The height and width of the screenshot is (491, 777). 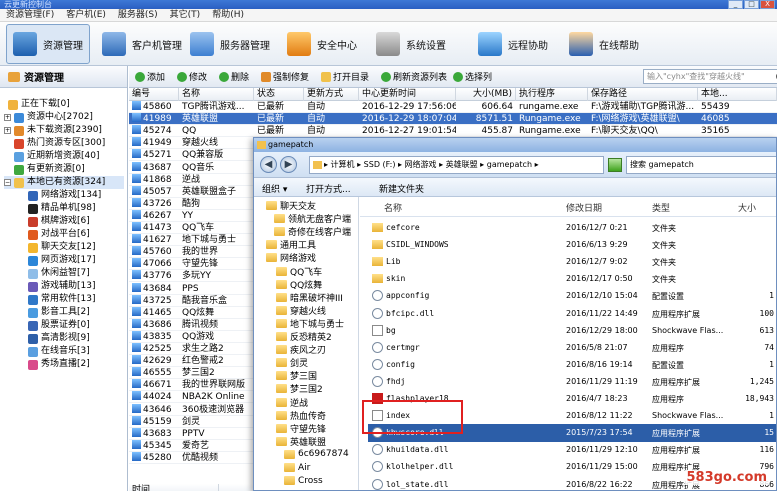 I want to click on refresh-icon, so click(x=615, y=165).